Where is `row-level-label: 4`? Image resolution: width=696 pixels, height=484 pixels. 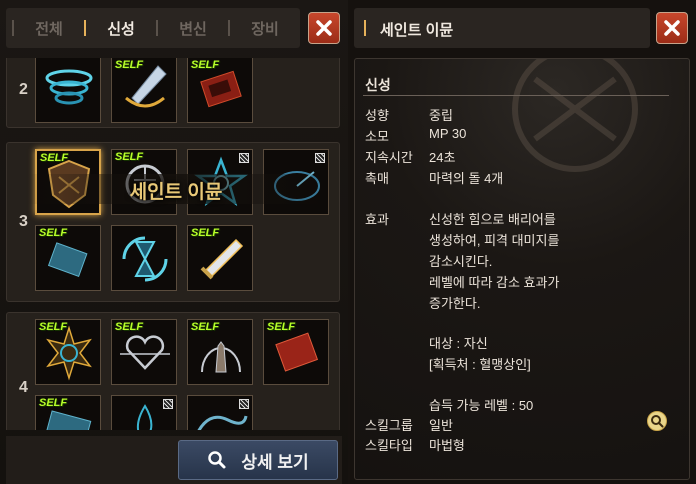 row-level-label: 4 is located at coordinates (23, 387).